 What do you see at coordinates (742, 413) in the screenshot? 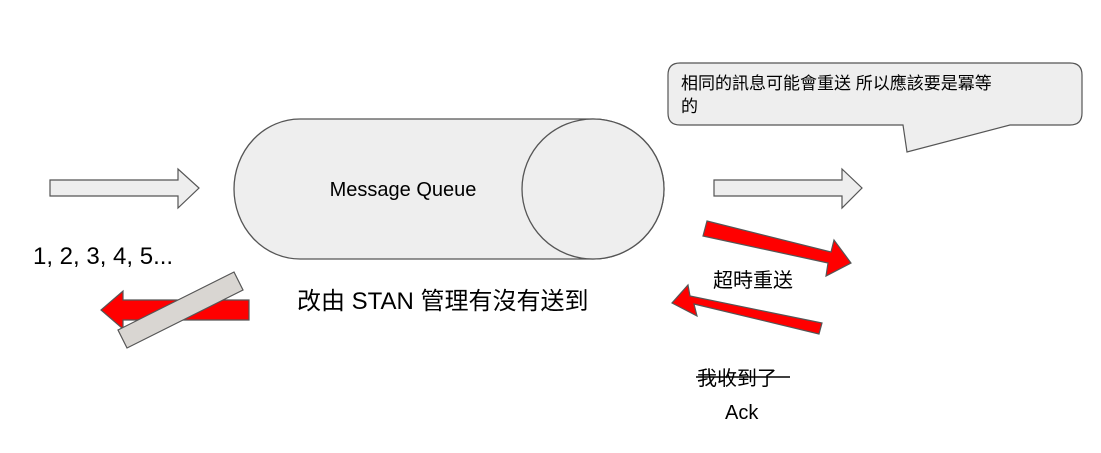
I see `ack-label: Ack` at bounding box center [742, 413].